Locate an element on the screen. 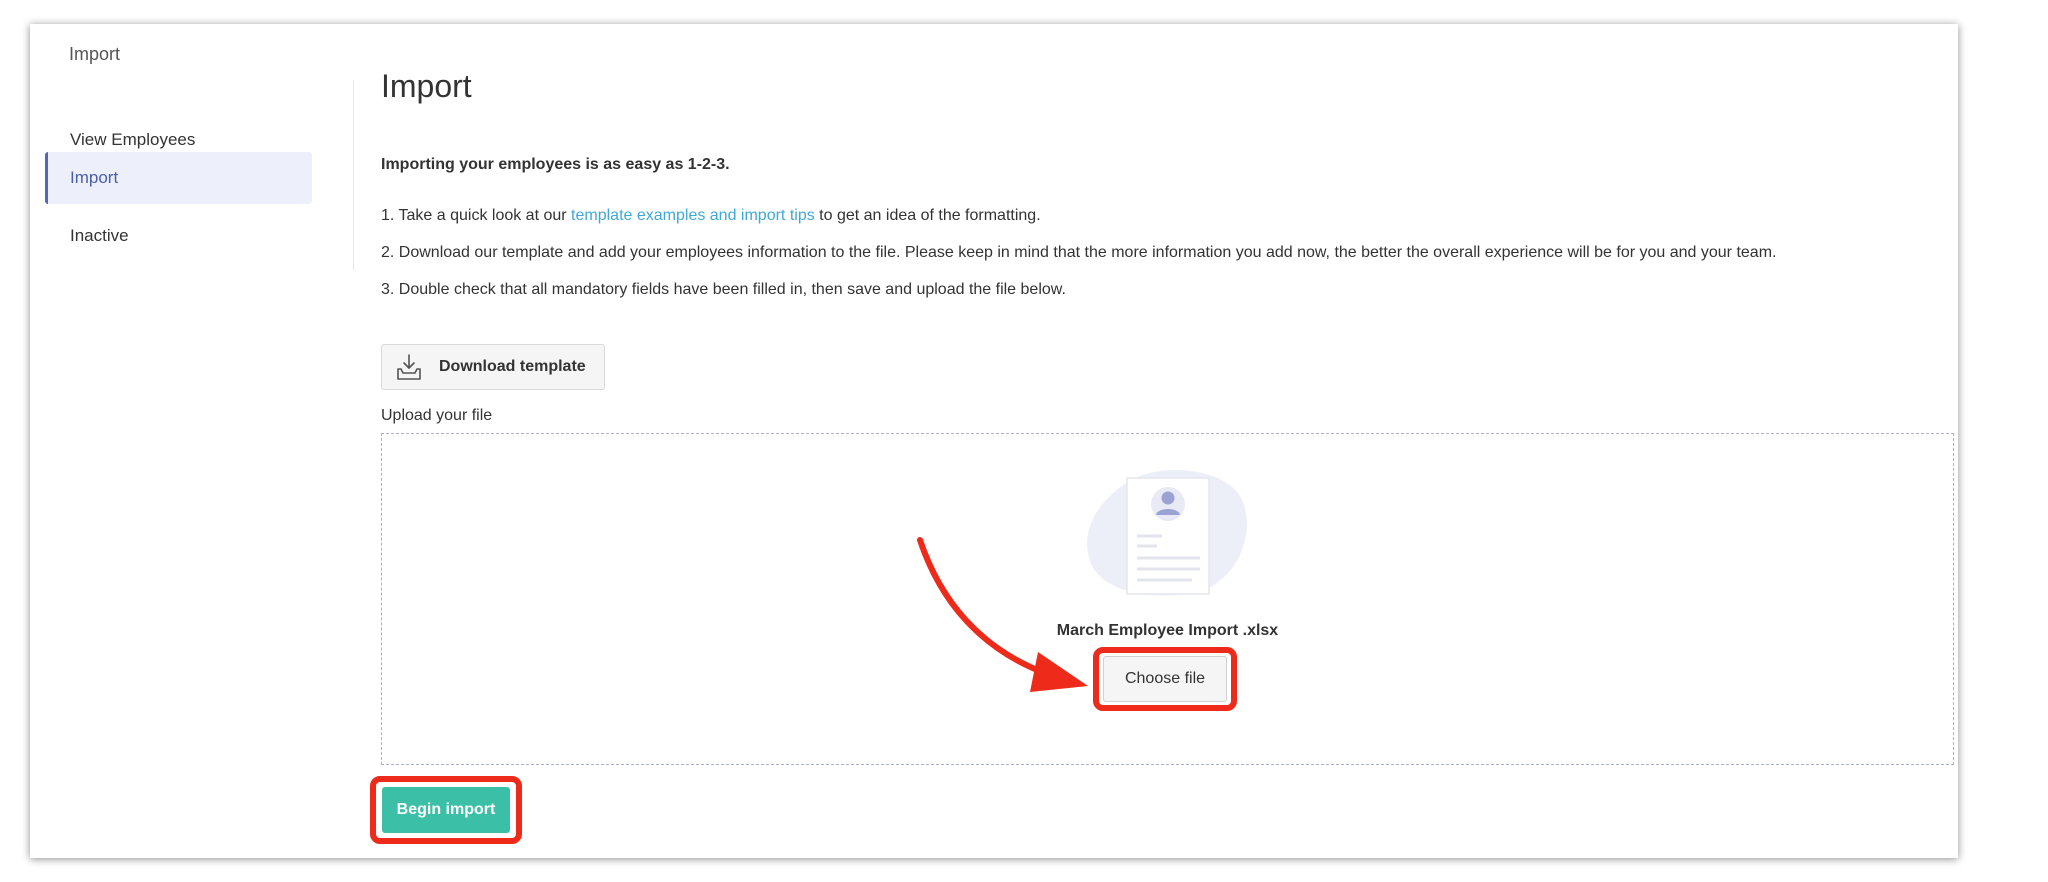  page-title: Import is located at coordinates (426, 86).